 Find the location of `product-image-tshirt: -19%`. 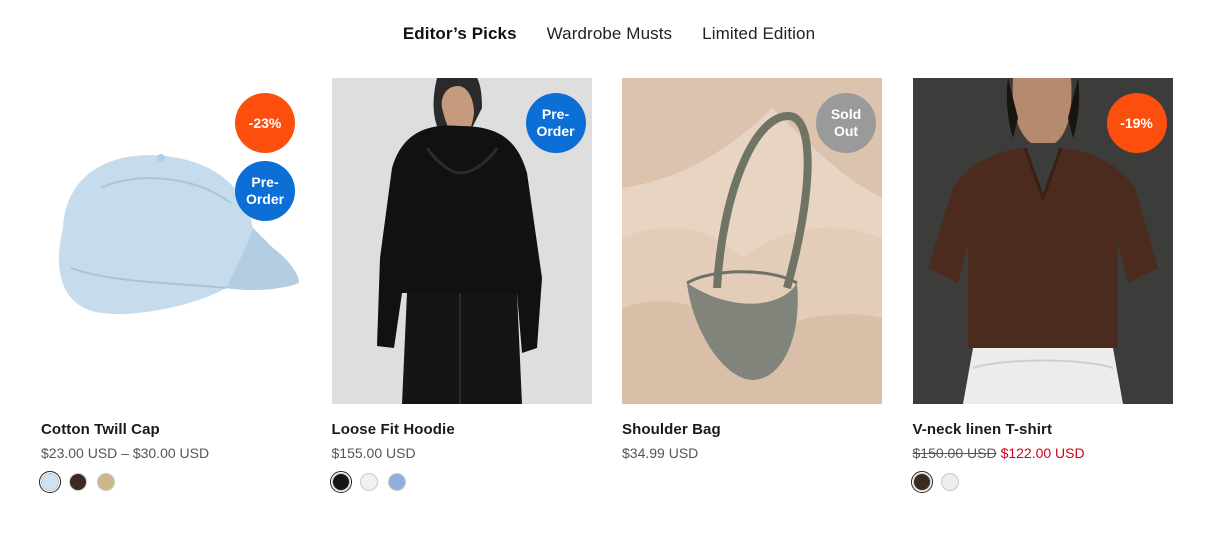

product-image-tshirt: -19% is located at coordinates (1042, 241).